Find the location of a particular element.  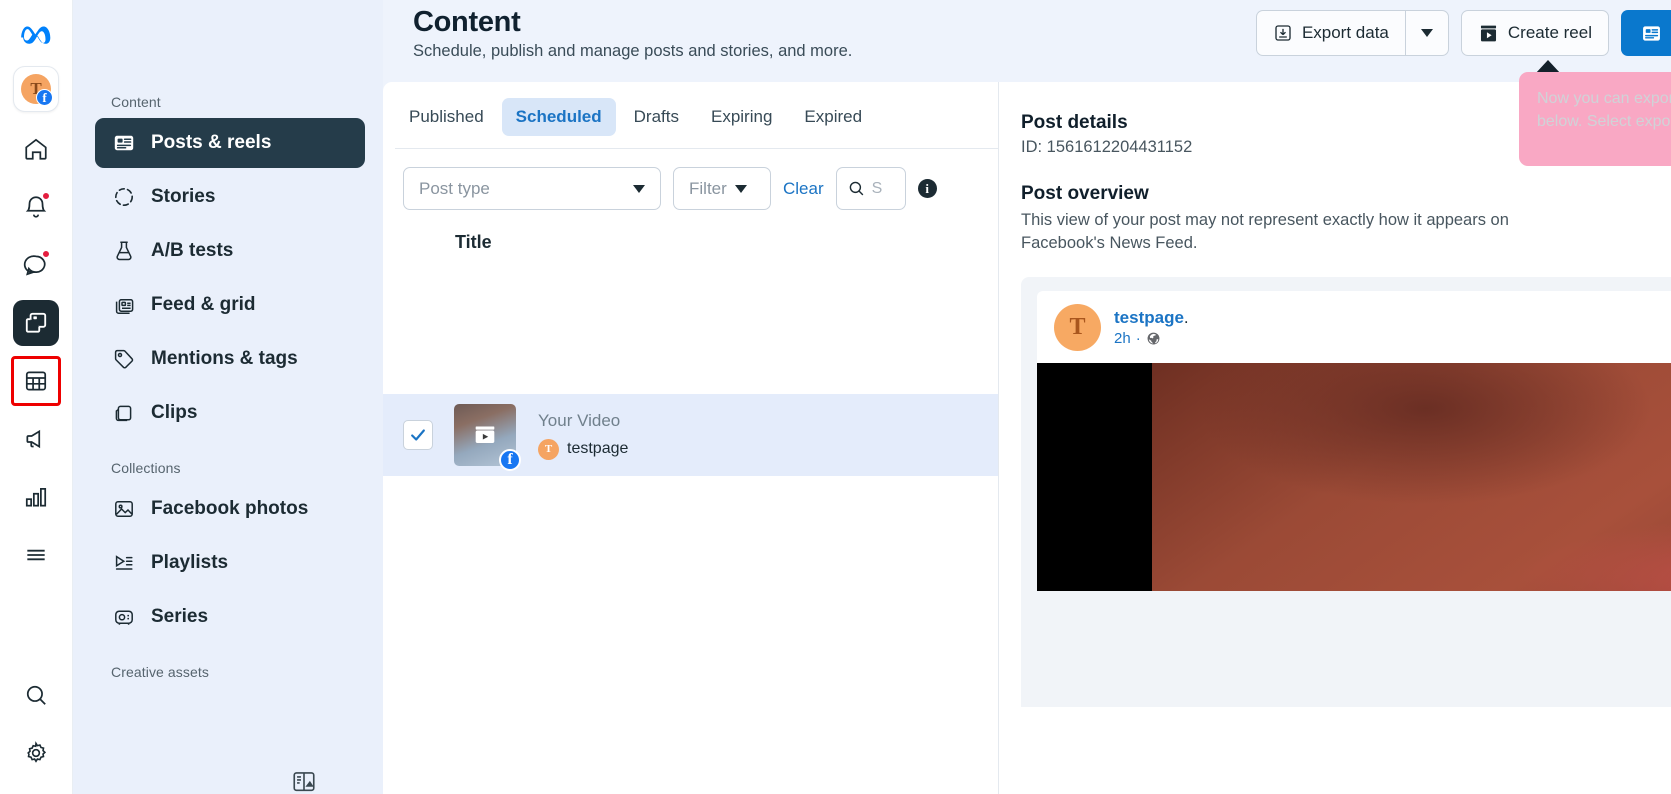

create-post-icon is located at coordinates (1651, 33).